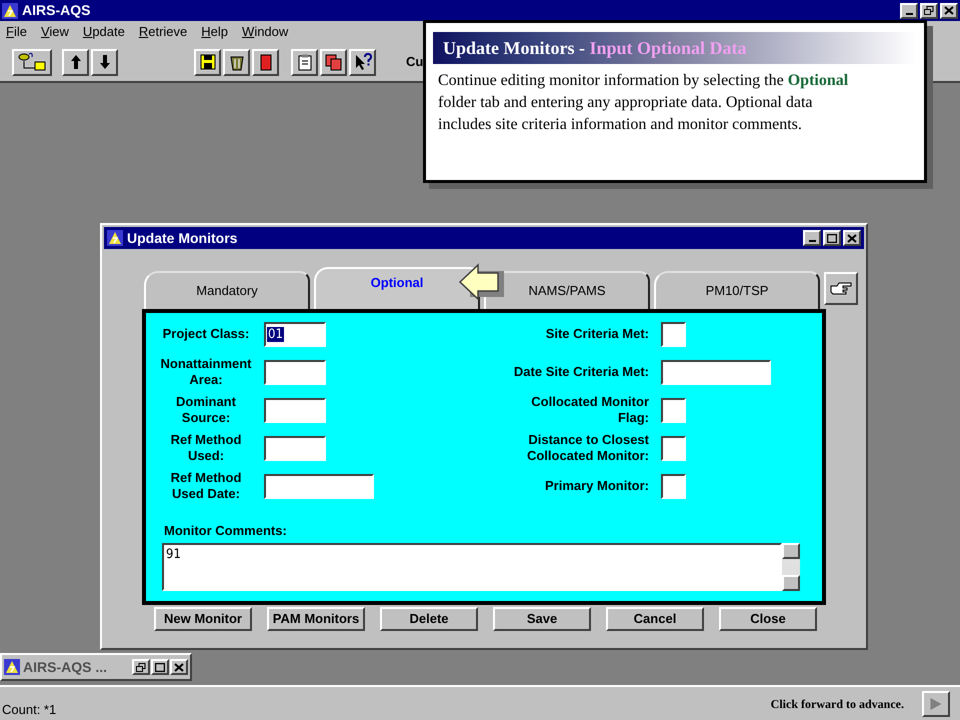 Image resolution: width=960 pixels, height=720 pixels. Describe the element at coordinates (227, 290) in the screenshot. I see `tab: Mandatory` at that location.